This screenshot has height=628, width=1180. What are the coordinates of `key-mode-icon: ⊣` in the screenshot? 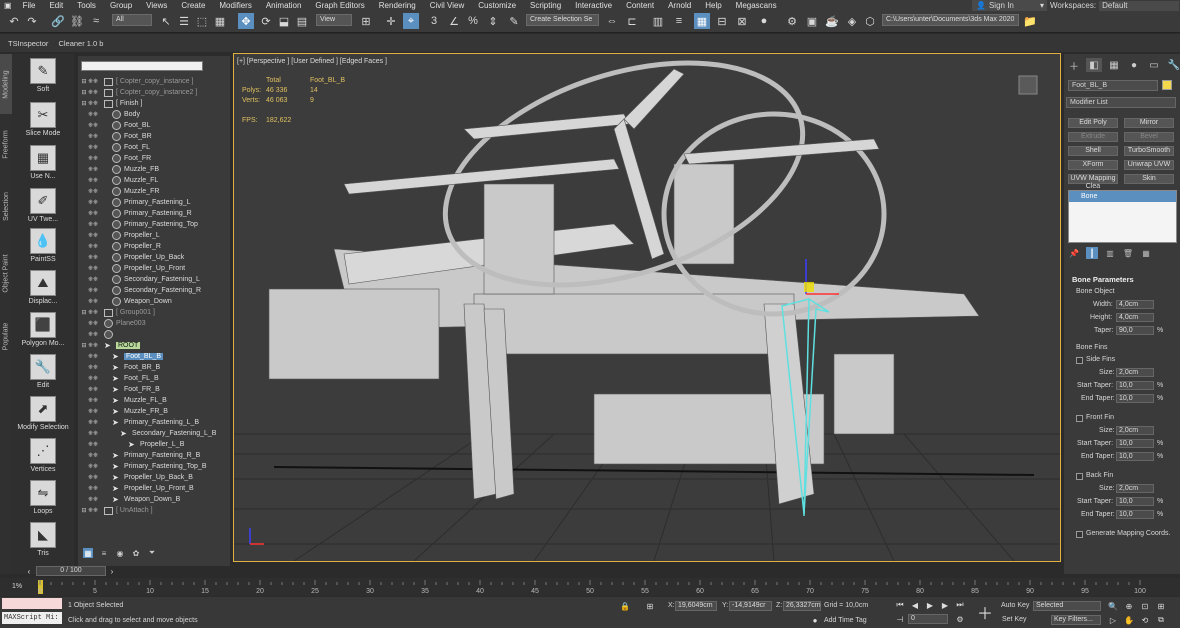 It's located at (900, 619).